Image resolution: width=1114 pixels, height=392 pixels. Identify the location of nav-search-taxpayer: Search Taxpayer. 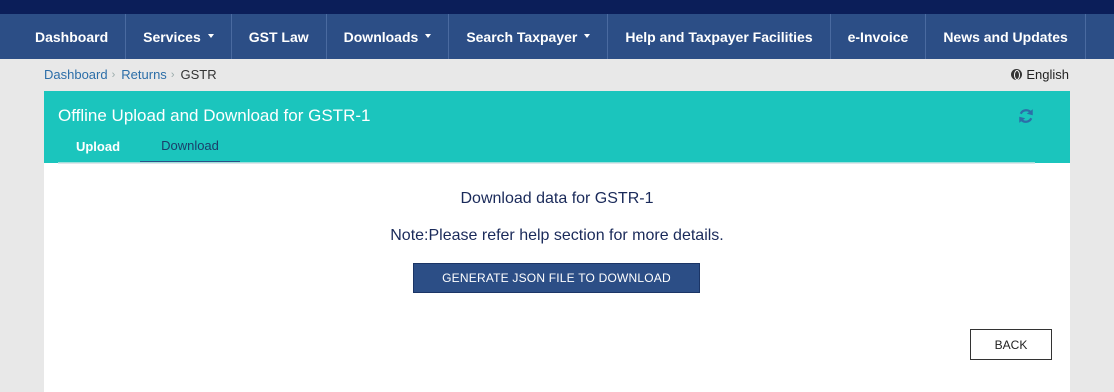
(529, 36).